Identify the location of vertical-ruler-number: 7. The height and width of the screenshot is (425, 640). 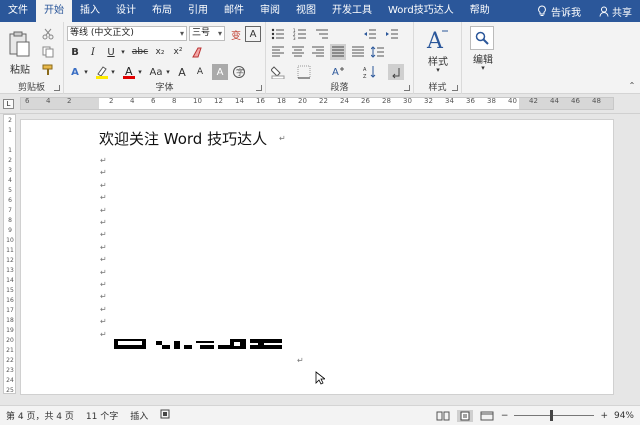
(10, 210).